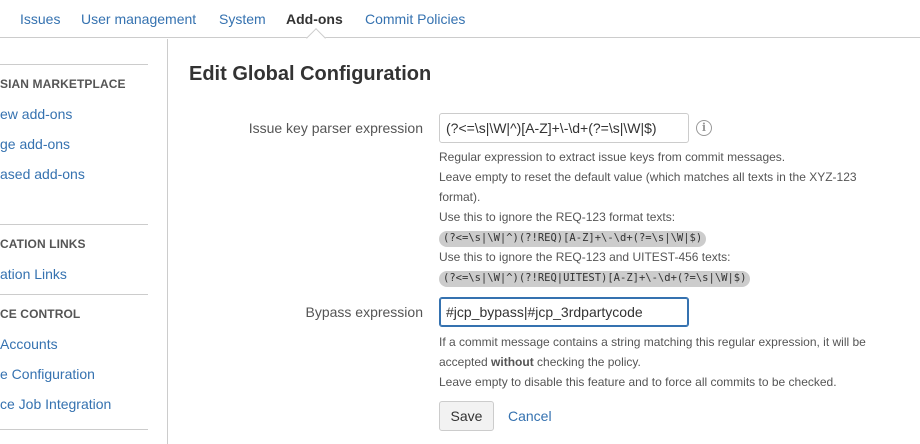  I want to click on sidebar-item-application-links: ation Links, so click(33, 274).